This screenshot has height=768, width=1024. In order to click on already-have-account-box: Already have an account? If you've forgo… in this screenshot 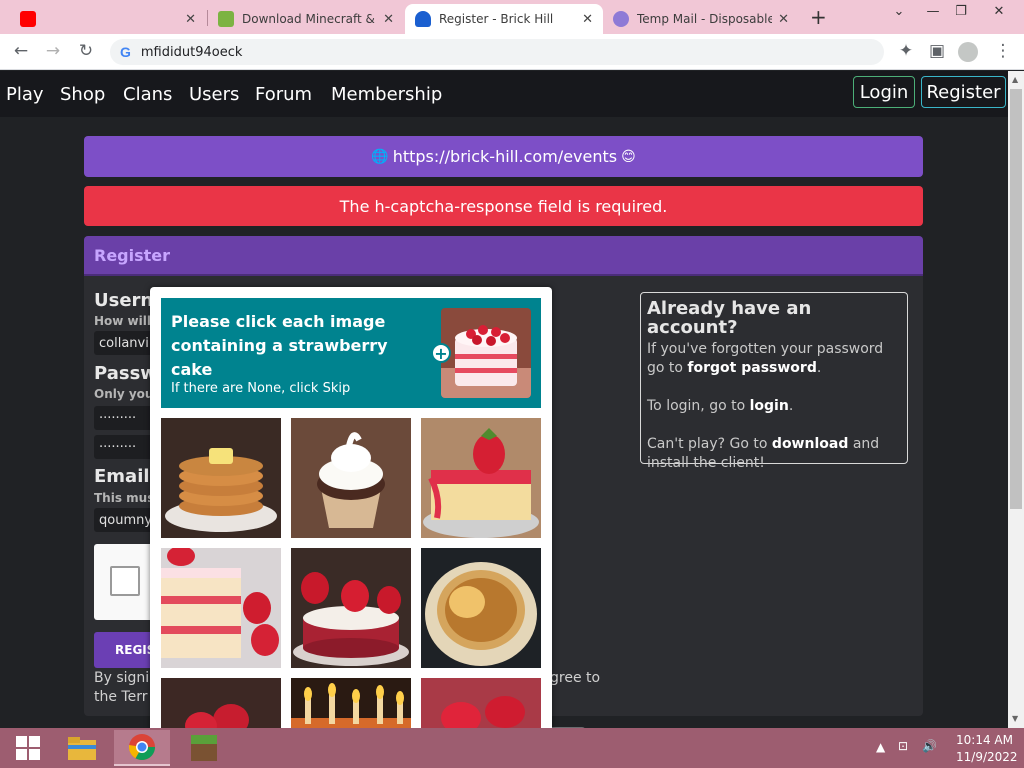, I will do `click(774, 381)`.